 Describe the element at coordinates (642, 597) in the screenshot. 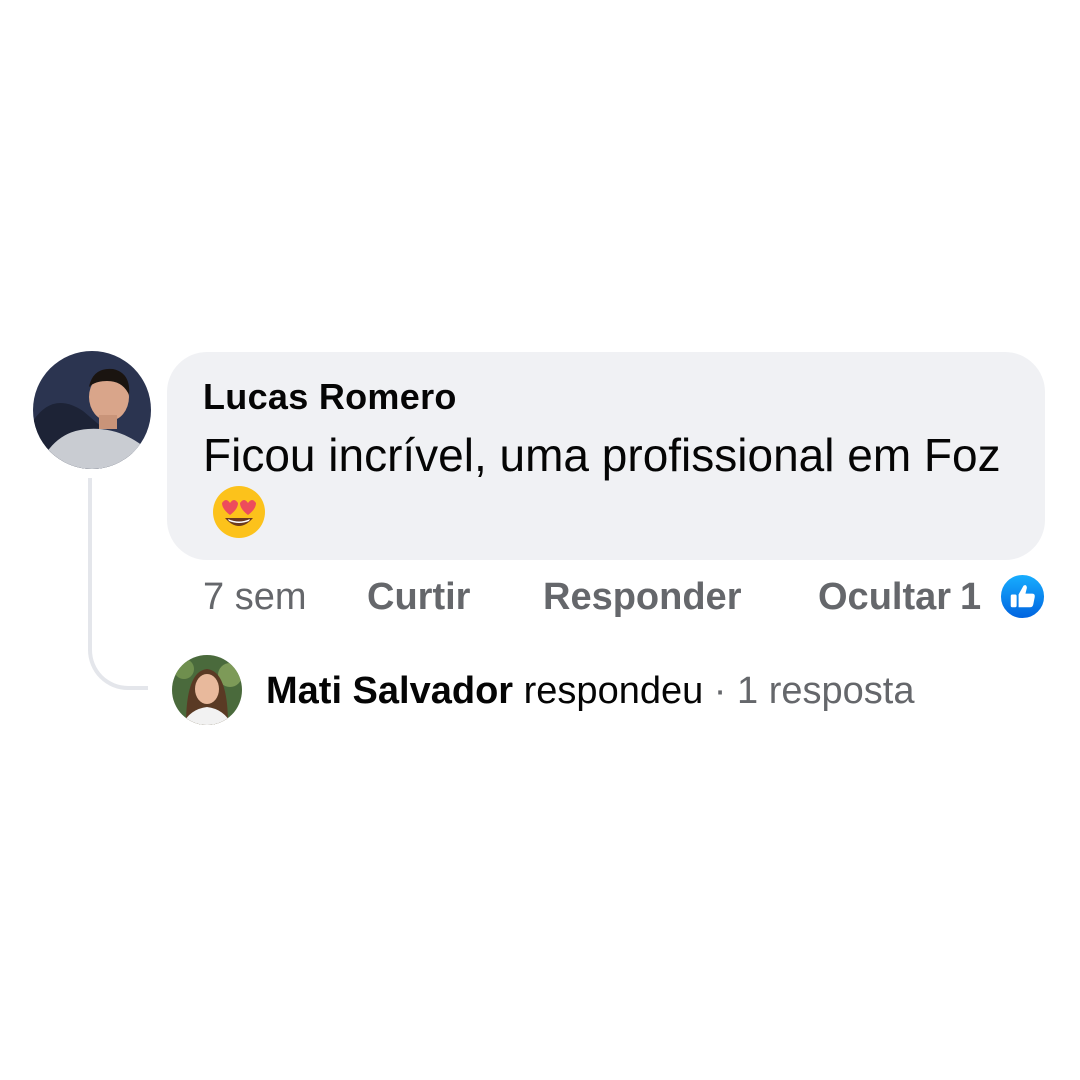

I see `reply-button: Responder` at that location.